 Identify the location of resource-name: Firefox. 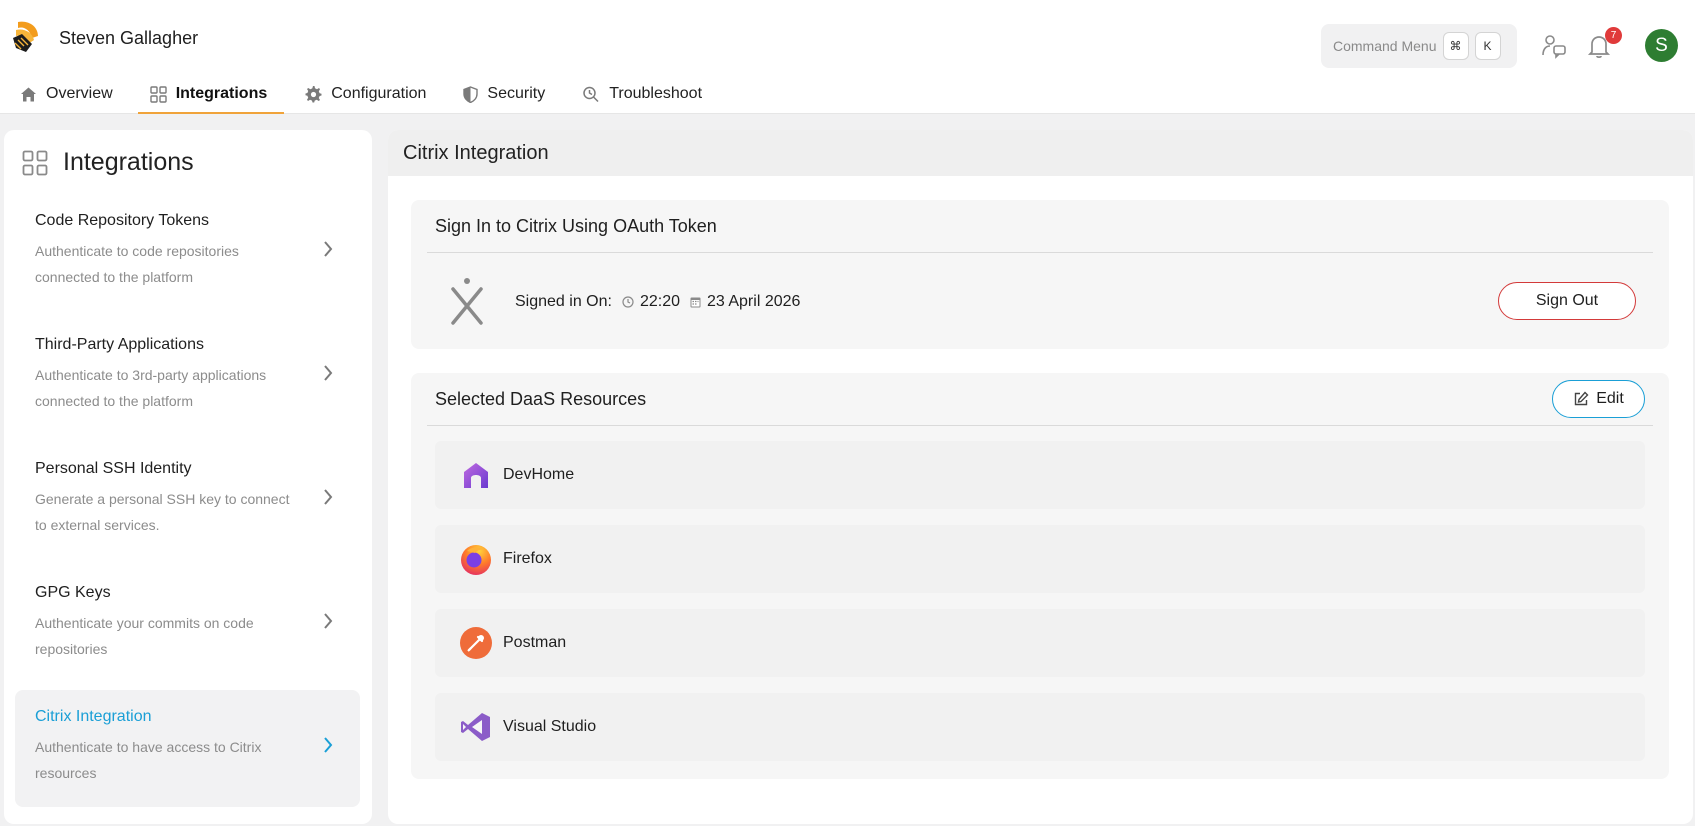
(527, 558).